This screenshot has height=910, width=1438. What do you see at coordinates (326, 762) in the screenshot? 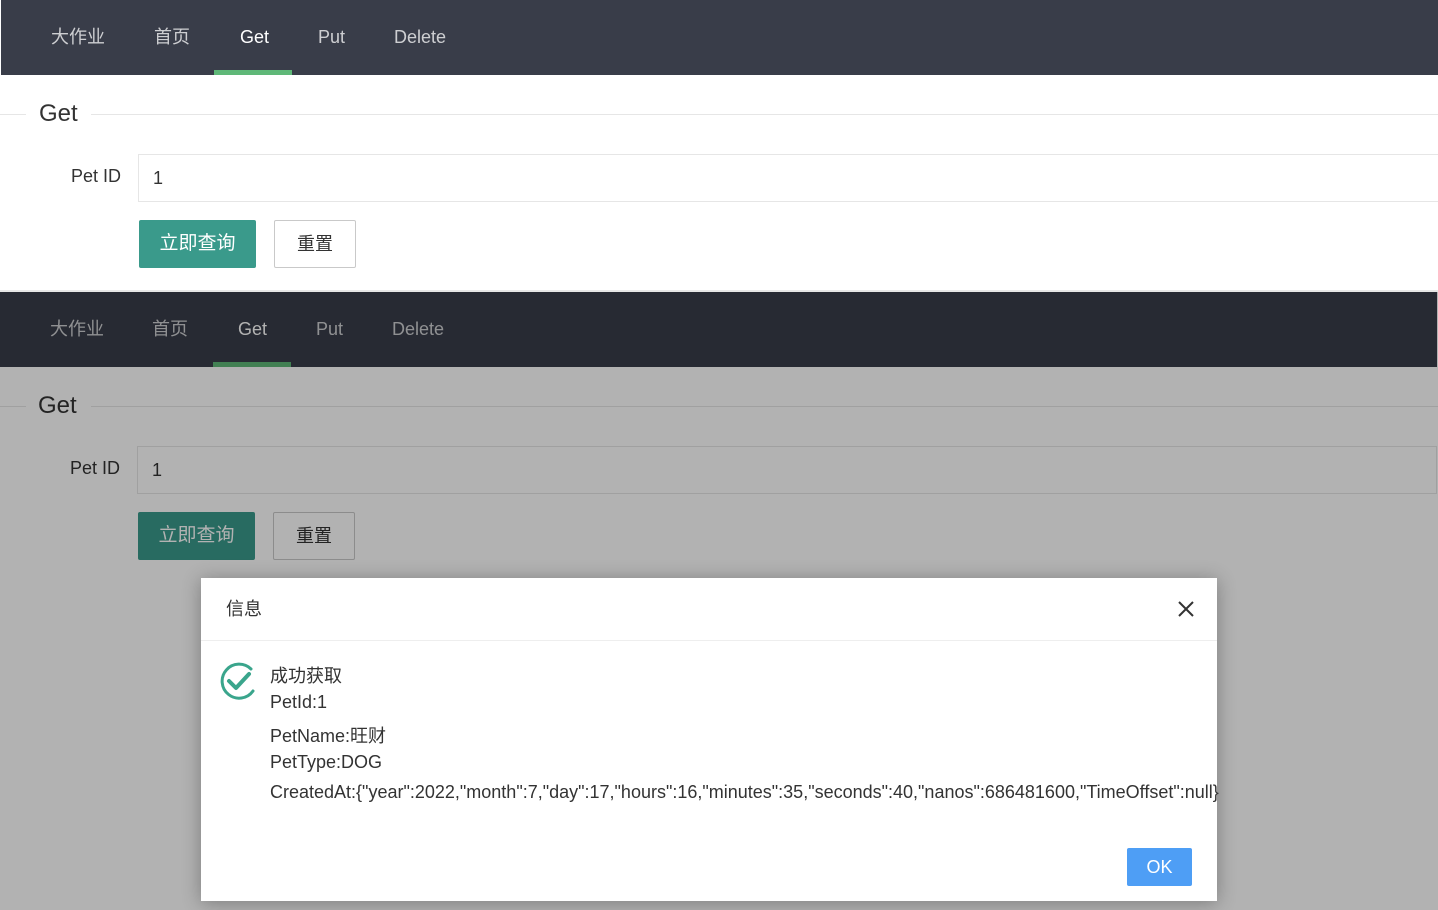
I see `message-pet-type: PetType:DOG` at bounding box center [326, 762].